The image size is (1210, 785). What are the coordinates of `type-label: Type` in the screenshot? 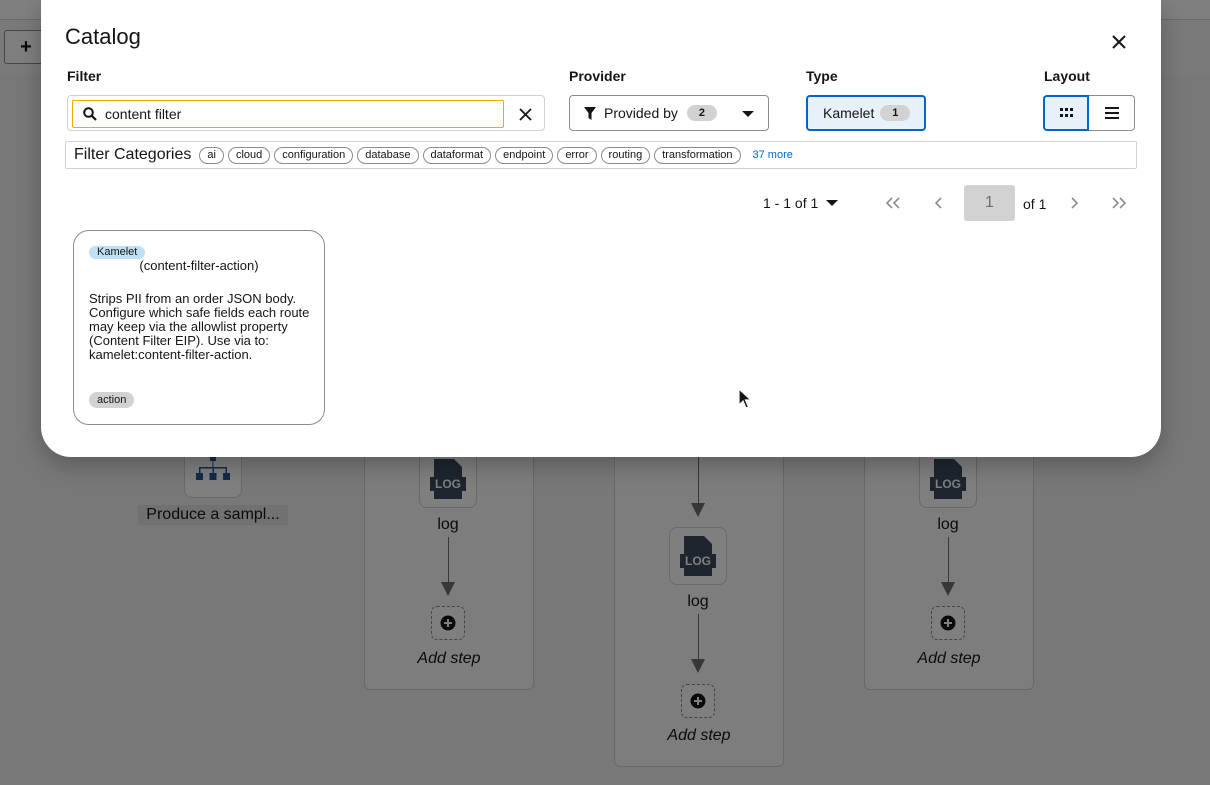 It's located at (822, 76).